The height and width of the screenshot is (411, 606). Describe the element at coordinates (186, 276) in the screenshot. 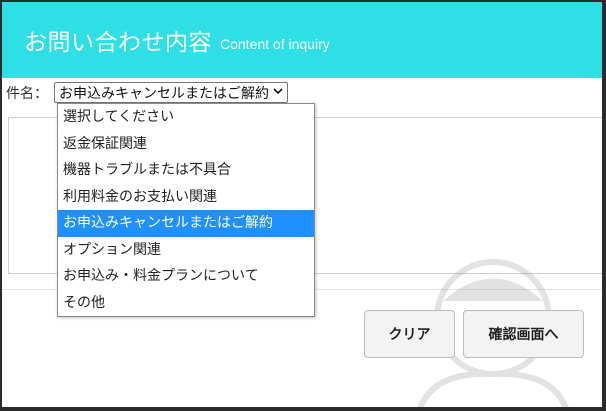

I see `dropdown-option: お申込み・料金プランについて` at that location.